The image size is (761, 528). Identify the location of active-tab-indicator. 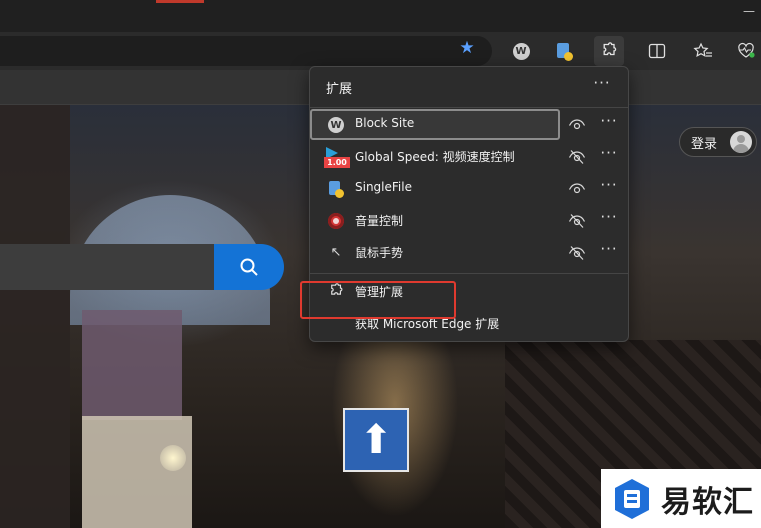
(180, 1).